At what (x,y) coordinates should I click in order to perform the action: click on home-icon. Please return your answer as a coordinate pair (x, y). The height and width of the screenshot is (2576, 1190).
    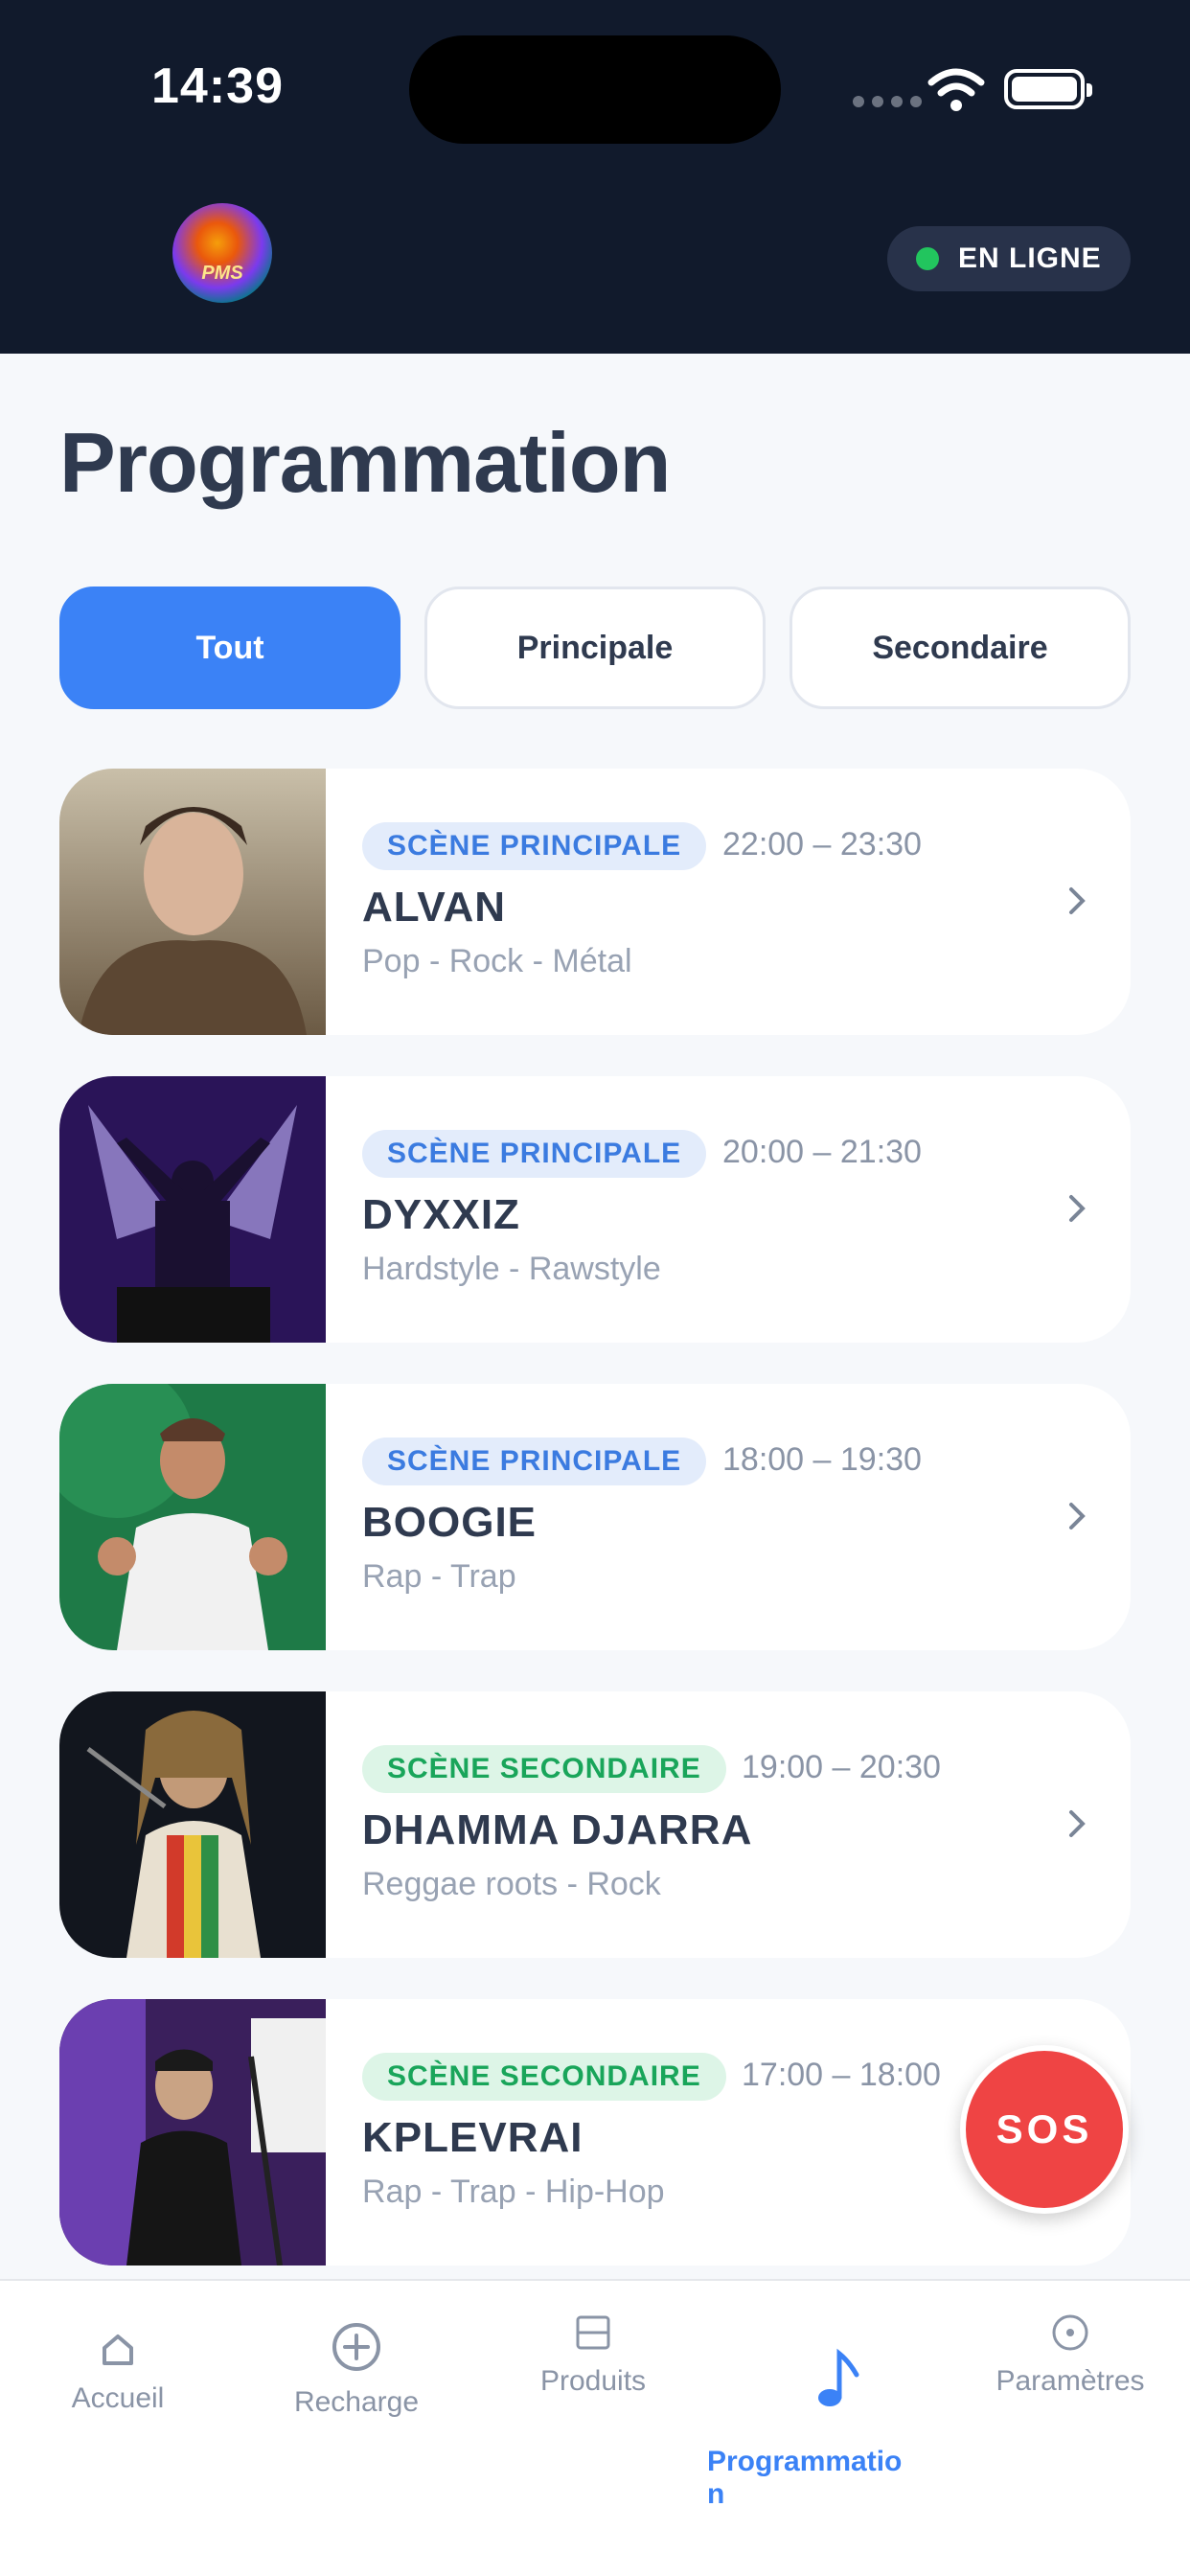
    Looking at the image, I should click on (118, 2349).